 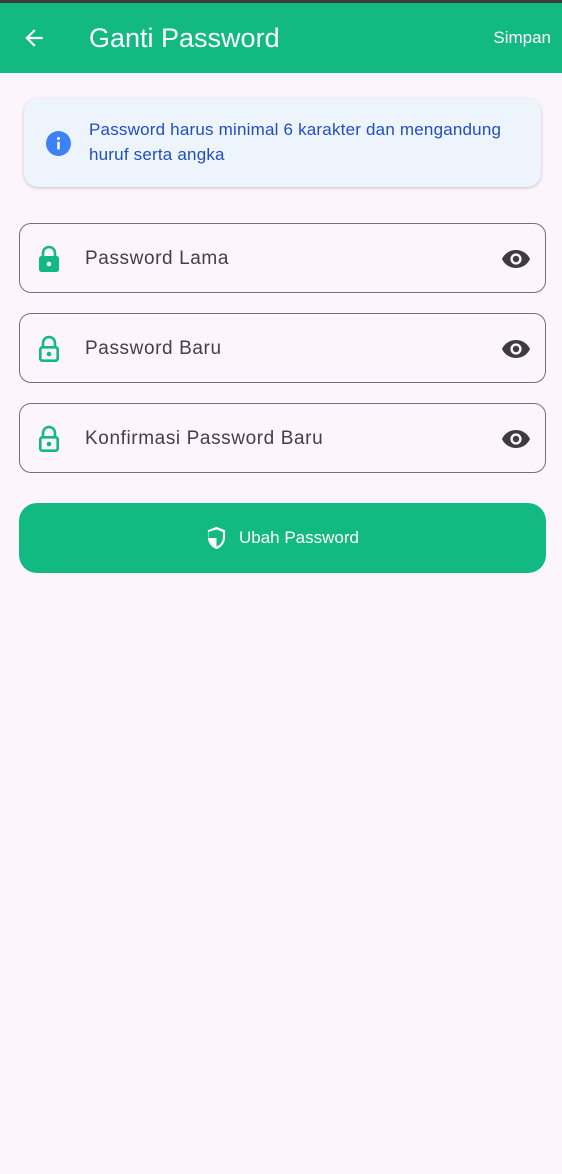 I want to click on old-password-label: Password Lama, so click(x=157, y=258).